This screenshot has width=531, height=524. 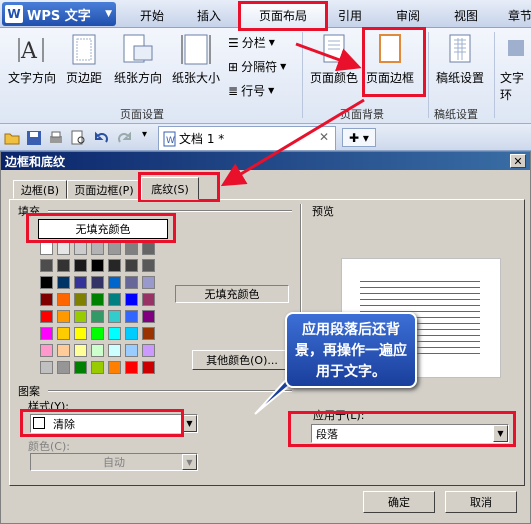 What do you see at coordinates (399, 502) in the screenshot?
I see `ok-button: 确定` at bounding box center [399, 502].